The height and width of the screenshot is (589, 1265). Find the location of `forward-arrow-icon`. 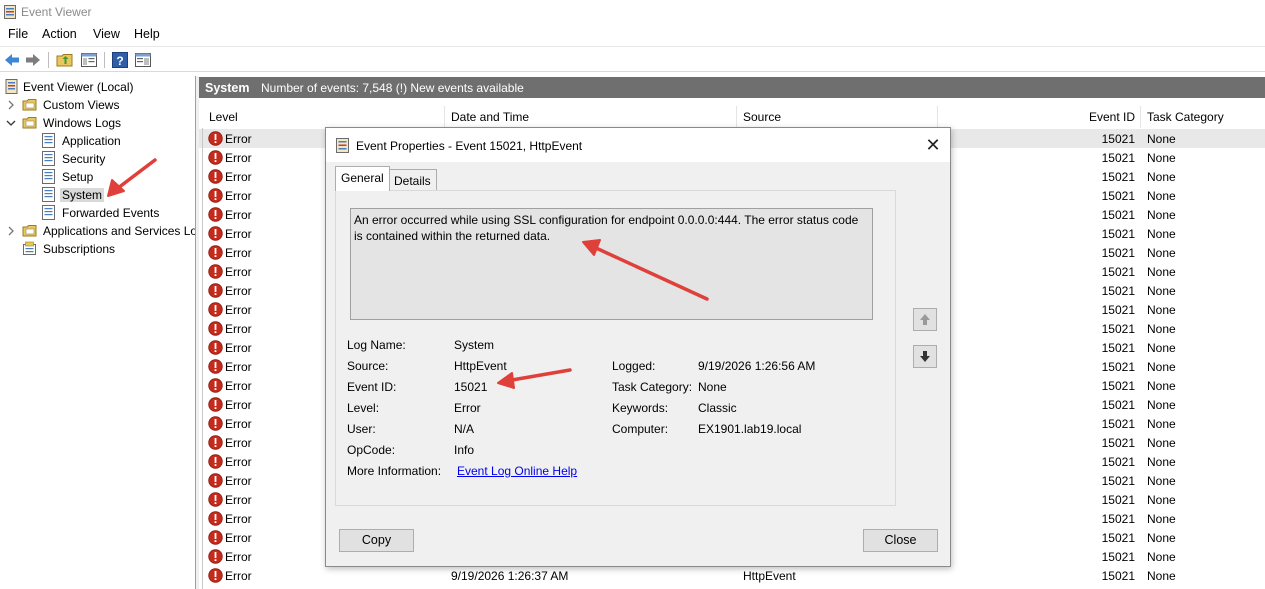

forward-arrow-icon is located at coordinates (33, 60).